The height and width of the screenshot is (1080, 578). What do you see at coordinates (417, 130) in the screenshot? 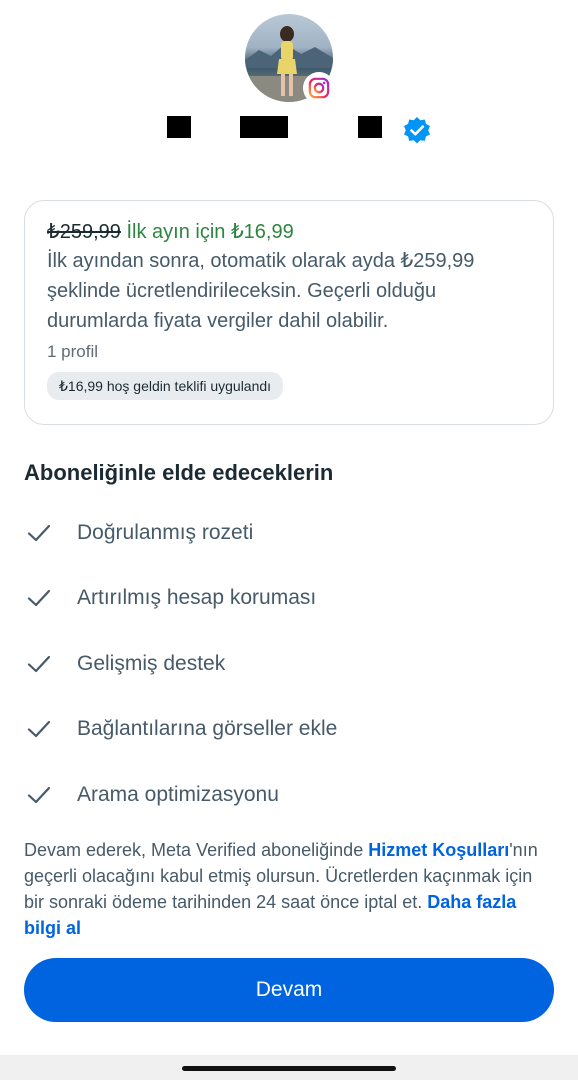
I see `verified-badge-icon` at bounding box center [417, 130].